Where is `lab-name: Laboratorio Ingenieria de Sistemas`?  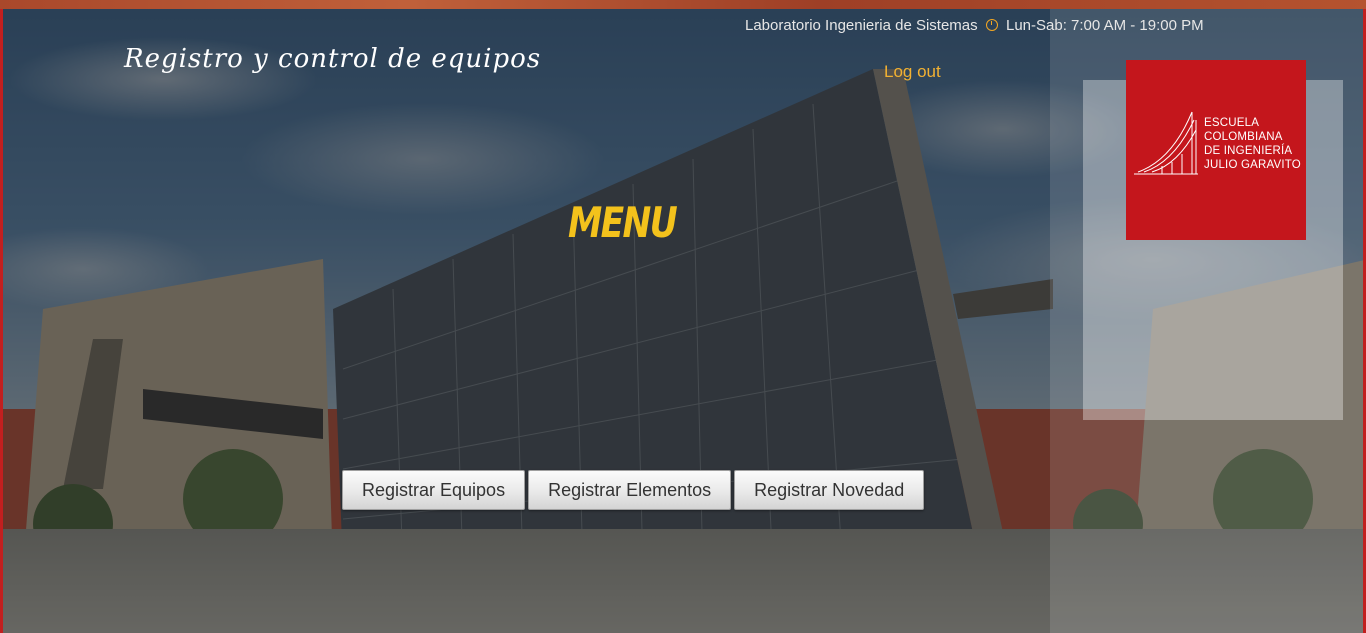
lab-name: Laboratorio Ingenieria de Sistemas is located at coordinates (861, 25).